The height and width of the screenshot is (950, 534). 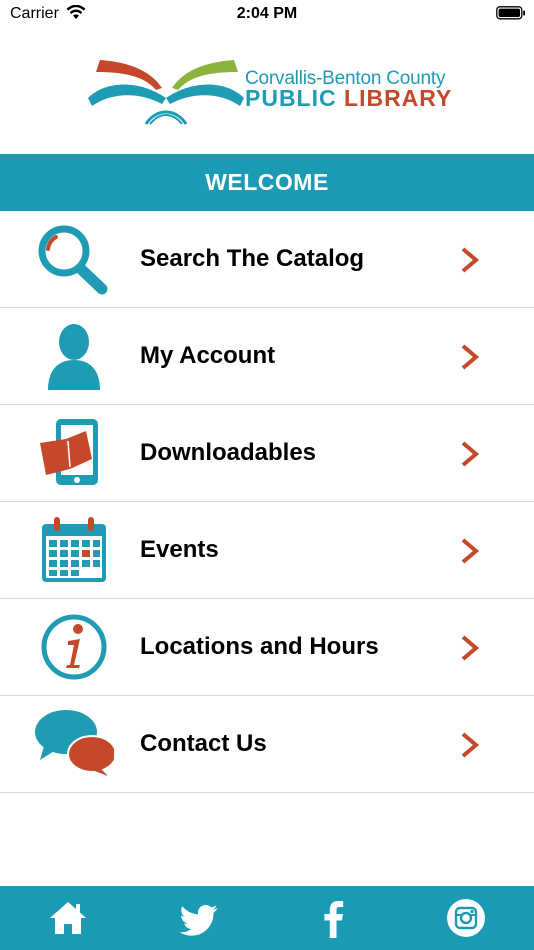 What do you see at coordinates (259, 646) in the screenshot?
I see `menu-item-label: Locations and Hours` at bounding box center [259, 646].